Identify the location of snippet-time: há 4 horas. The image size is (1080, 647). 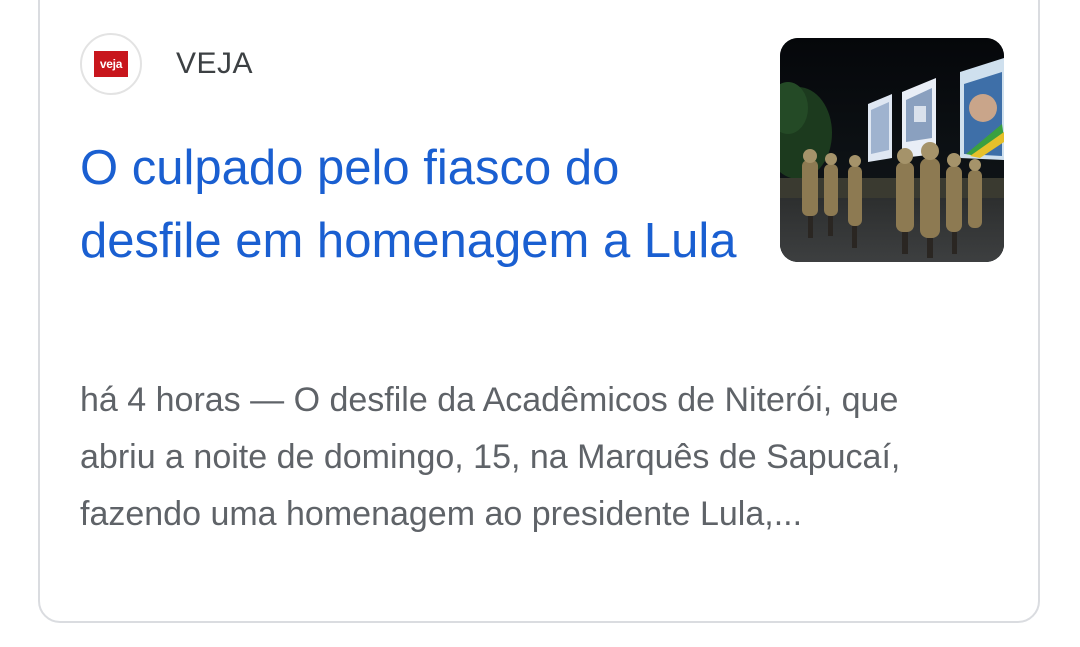
(160, 400).